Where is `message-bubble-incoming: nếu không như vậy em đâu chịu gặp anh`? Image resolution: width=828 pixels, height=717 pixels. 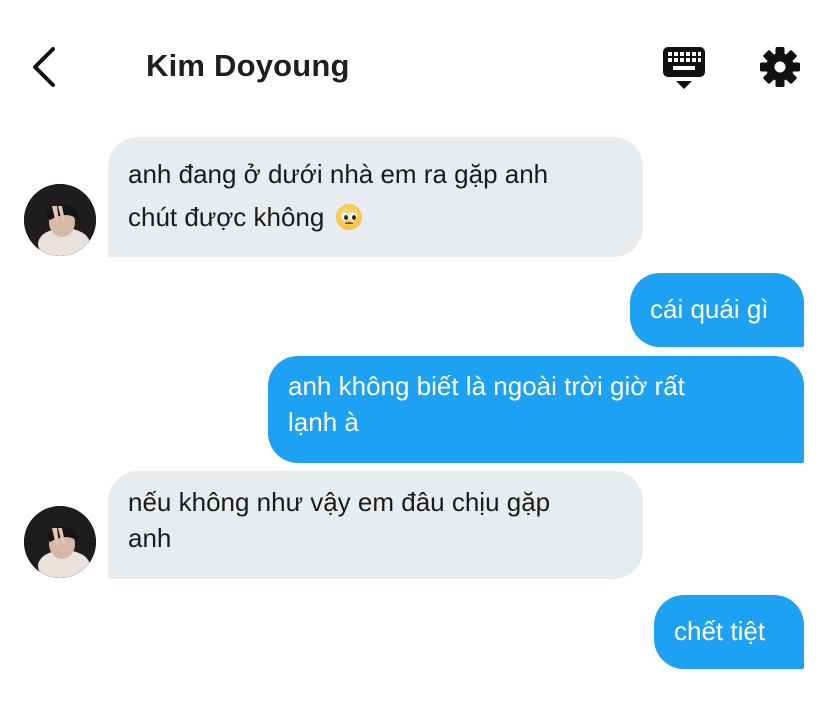 message-bubble-incoming: nếu không như vậy em đâu chịu gặp anh is located at coordinates (375, 525).